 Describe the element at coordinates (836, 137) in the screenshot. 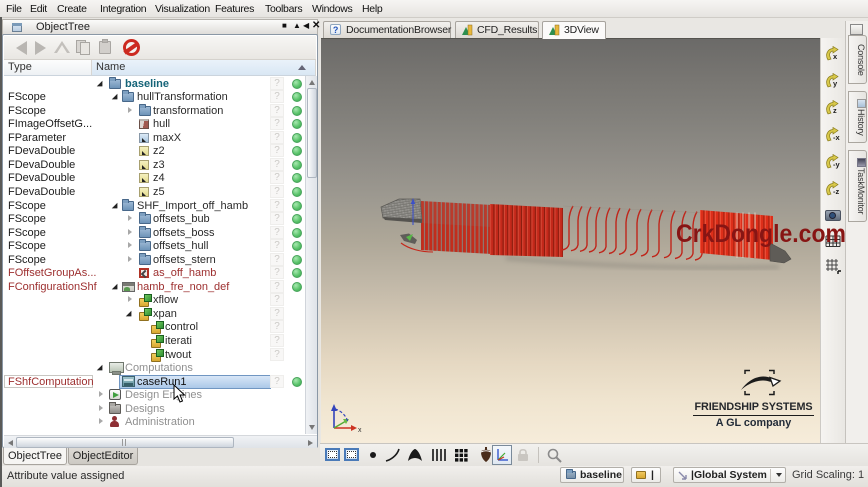

I see `svg-text: -x` at that location.